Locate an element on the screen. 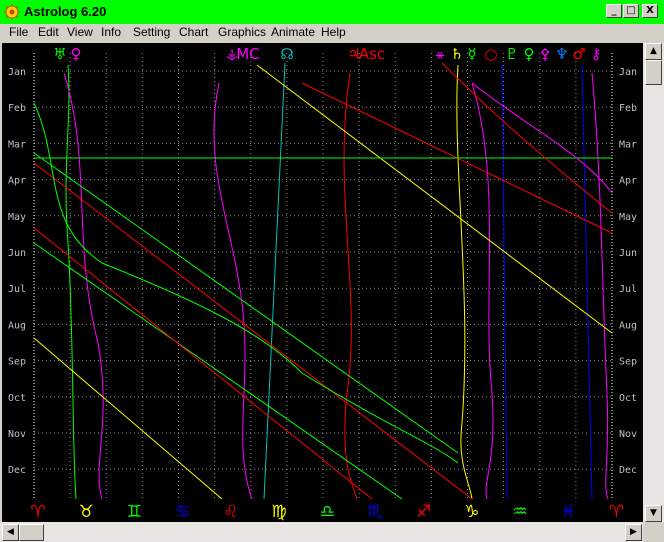 This screenshot has height=542, width=664. planet-glyph: ☊ is located at coordinates (286, 54).